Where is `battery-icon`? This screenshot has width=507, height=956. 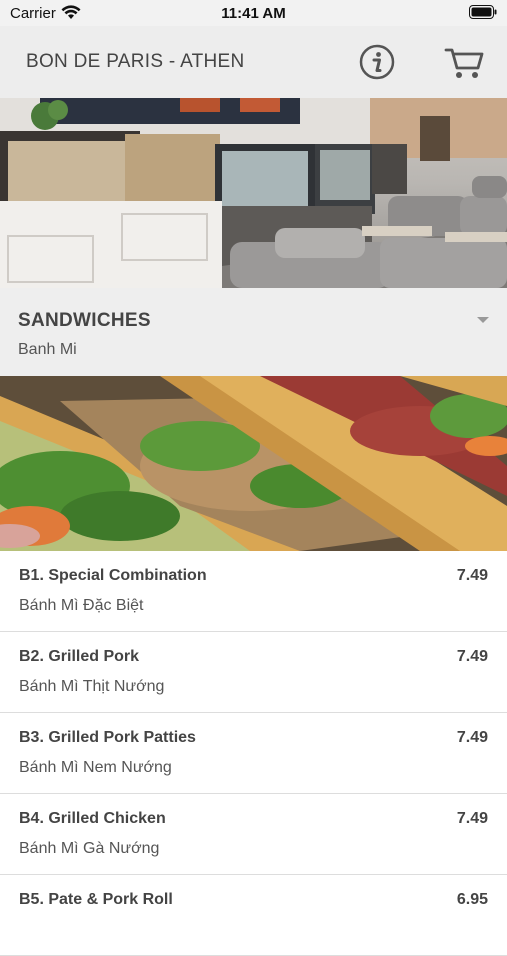 battery-icon is located at coordinates (483, 12).